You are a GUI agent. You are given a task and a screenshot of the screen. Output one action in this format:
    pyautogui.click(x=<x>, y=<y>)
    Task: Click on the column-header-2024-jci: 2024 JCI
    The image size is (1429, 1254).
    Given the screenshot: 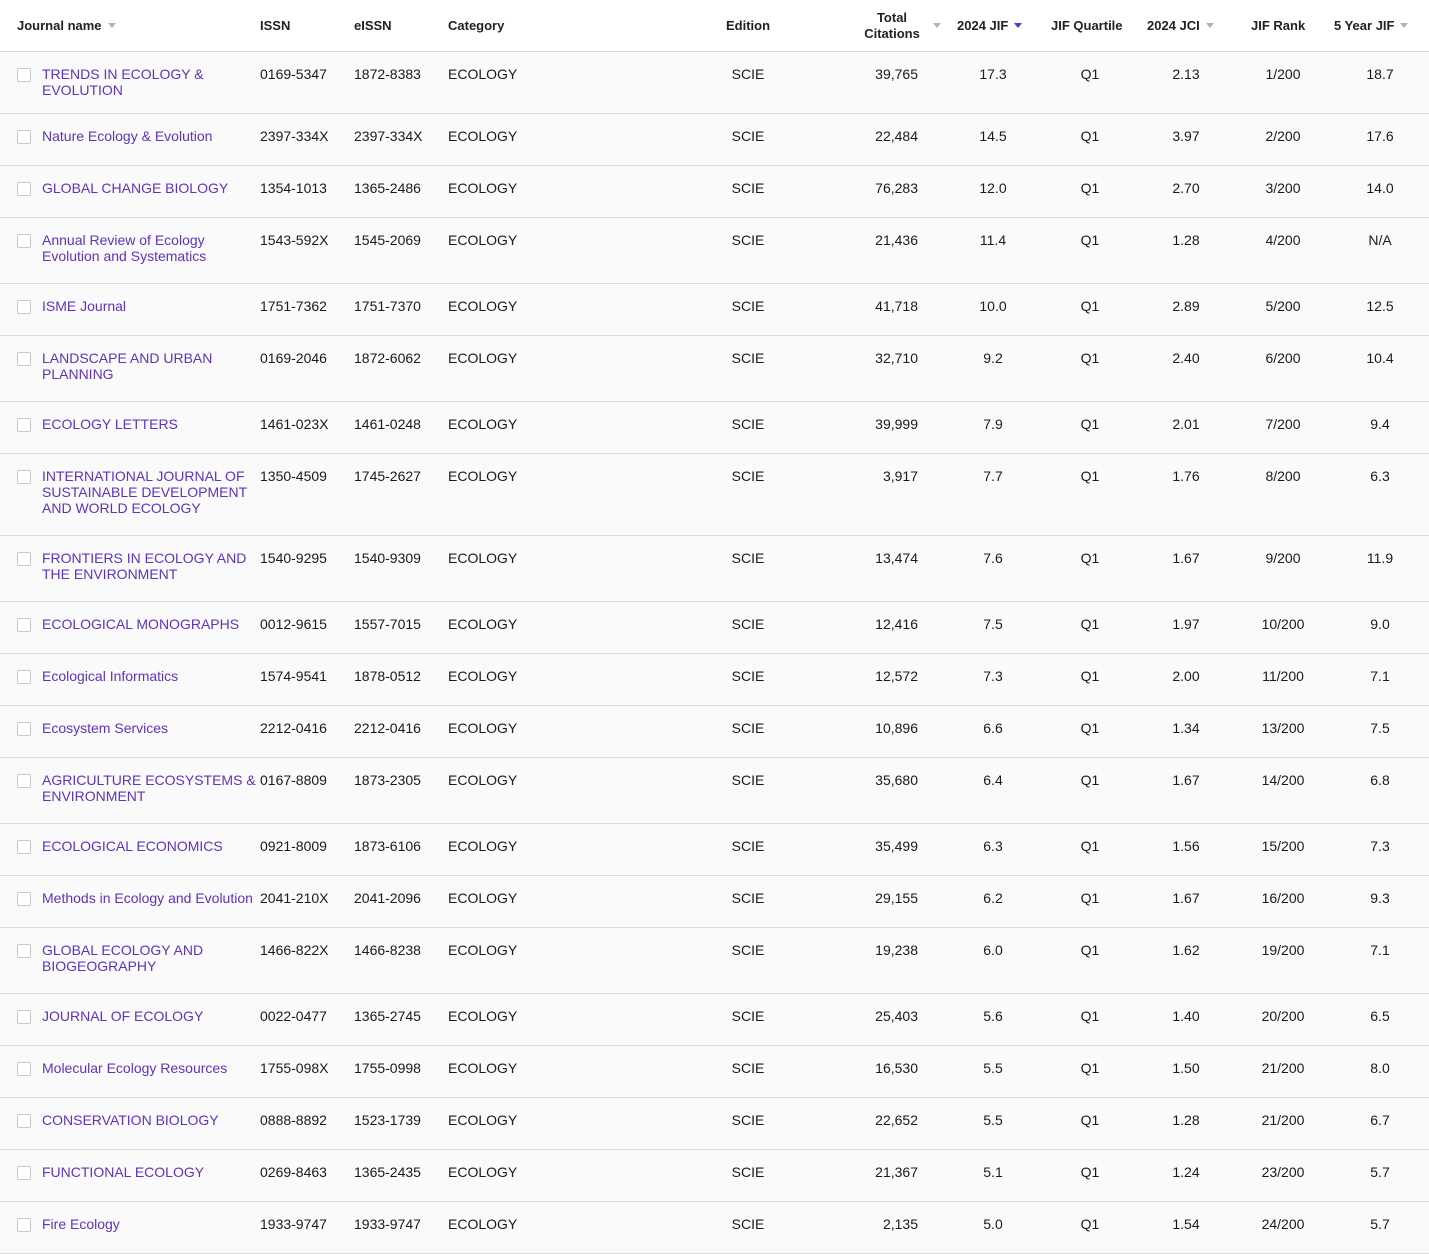 What is the action you would take?
    pyautogui.click(x=1180, y=25)
    